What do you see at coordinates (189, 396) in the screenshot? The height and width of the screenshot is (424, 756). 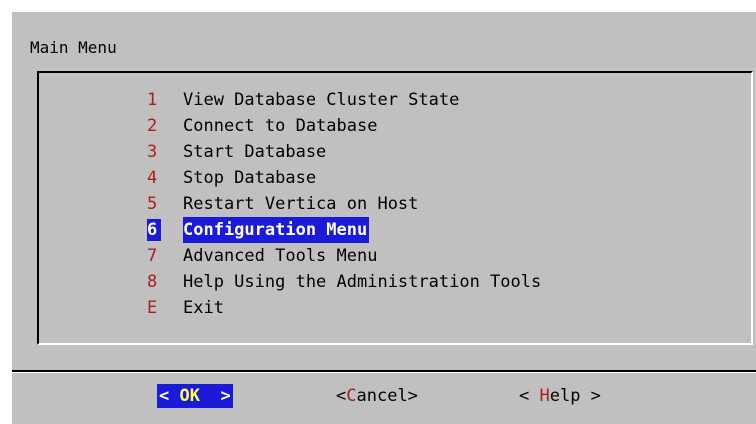 I see `ok-button-hotkey: OK` at bounding box center [189, 396].